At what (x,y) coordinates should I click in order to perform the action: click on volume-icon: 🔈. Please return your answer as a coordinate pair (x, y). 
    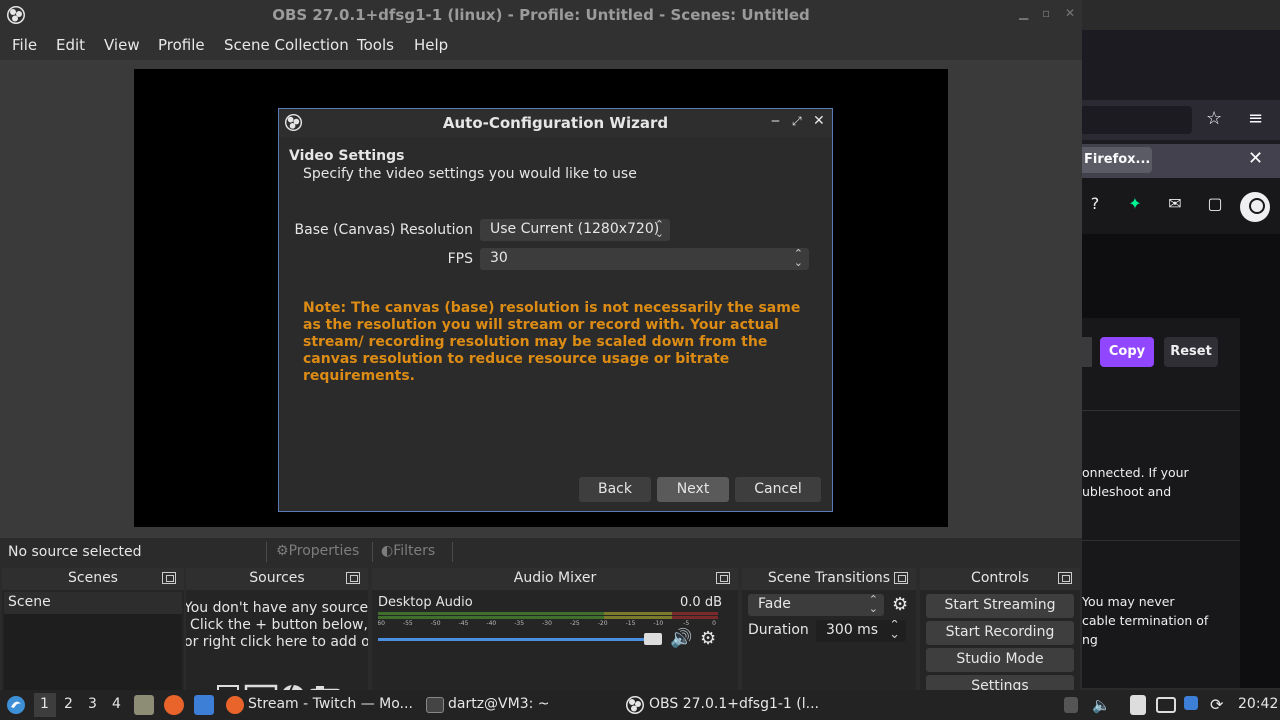
    Looking at the image, I should click on (1101, 705).